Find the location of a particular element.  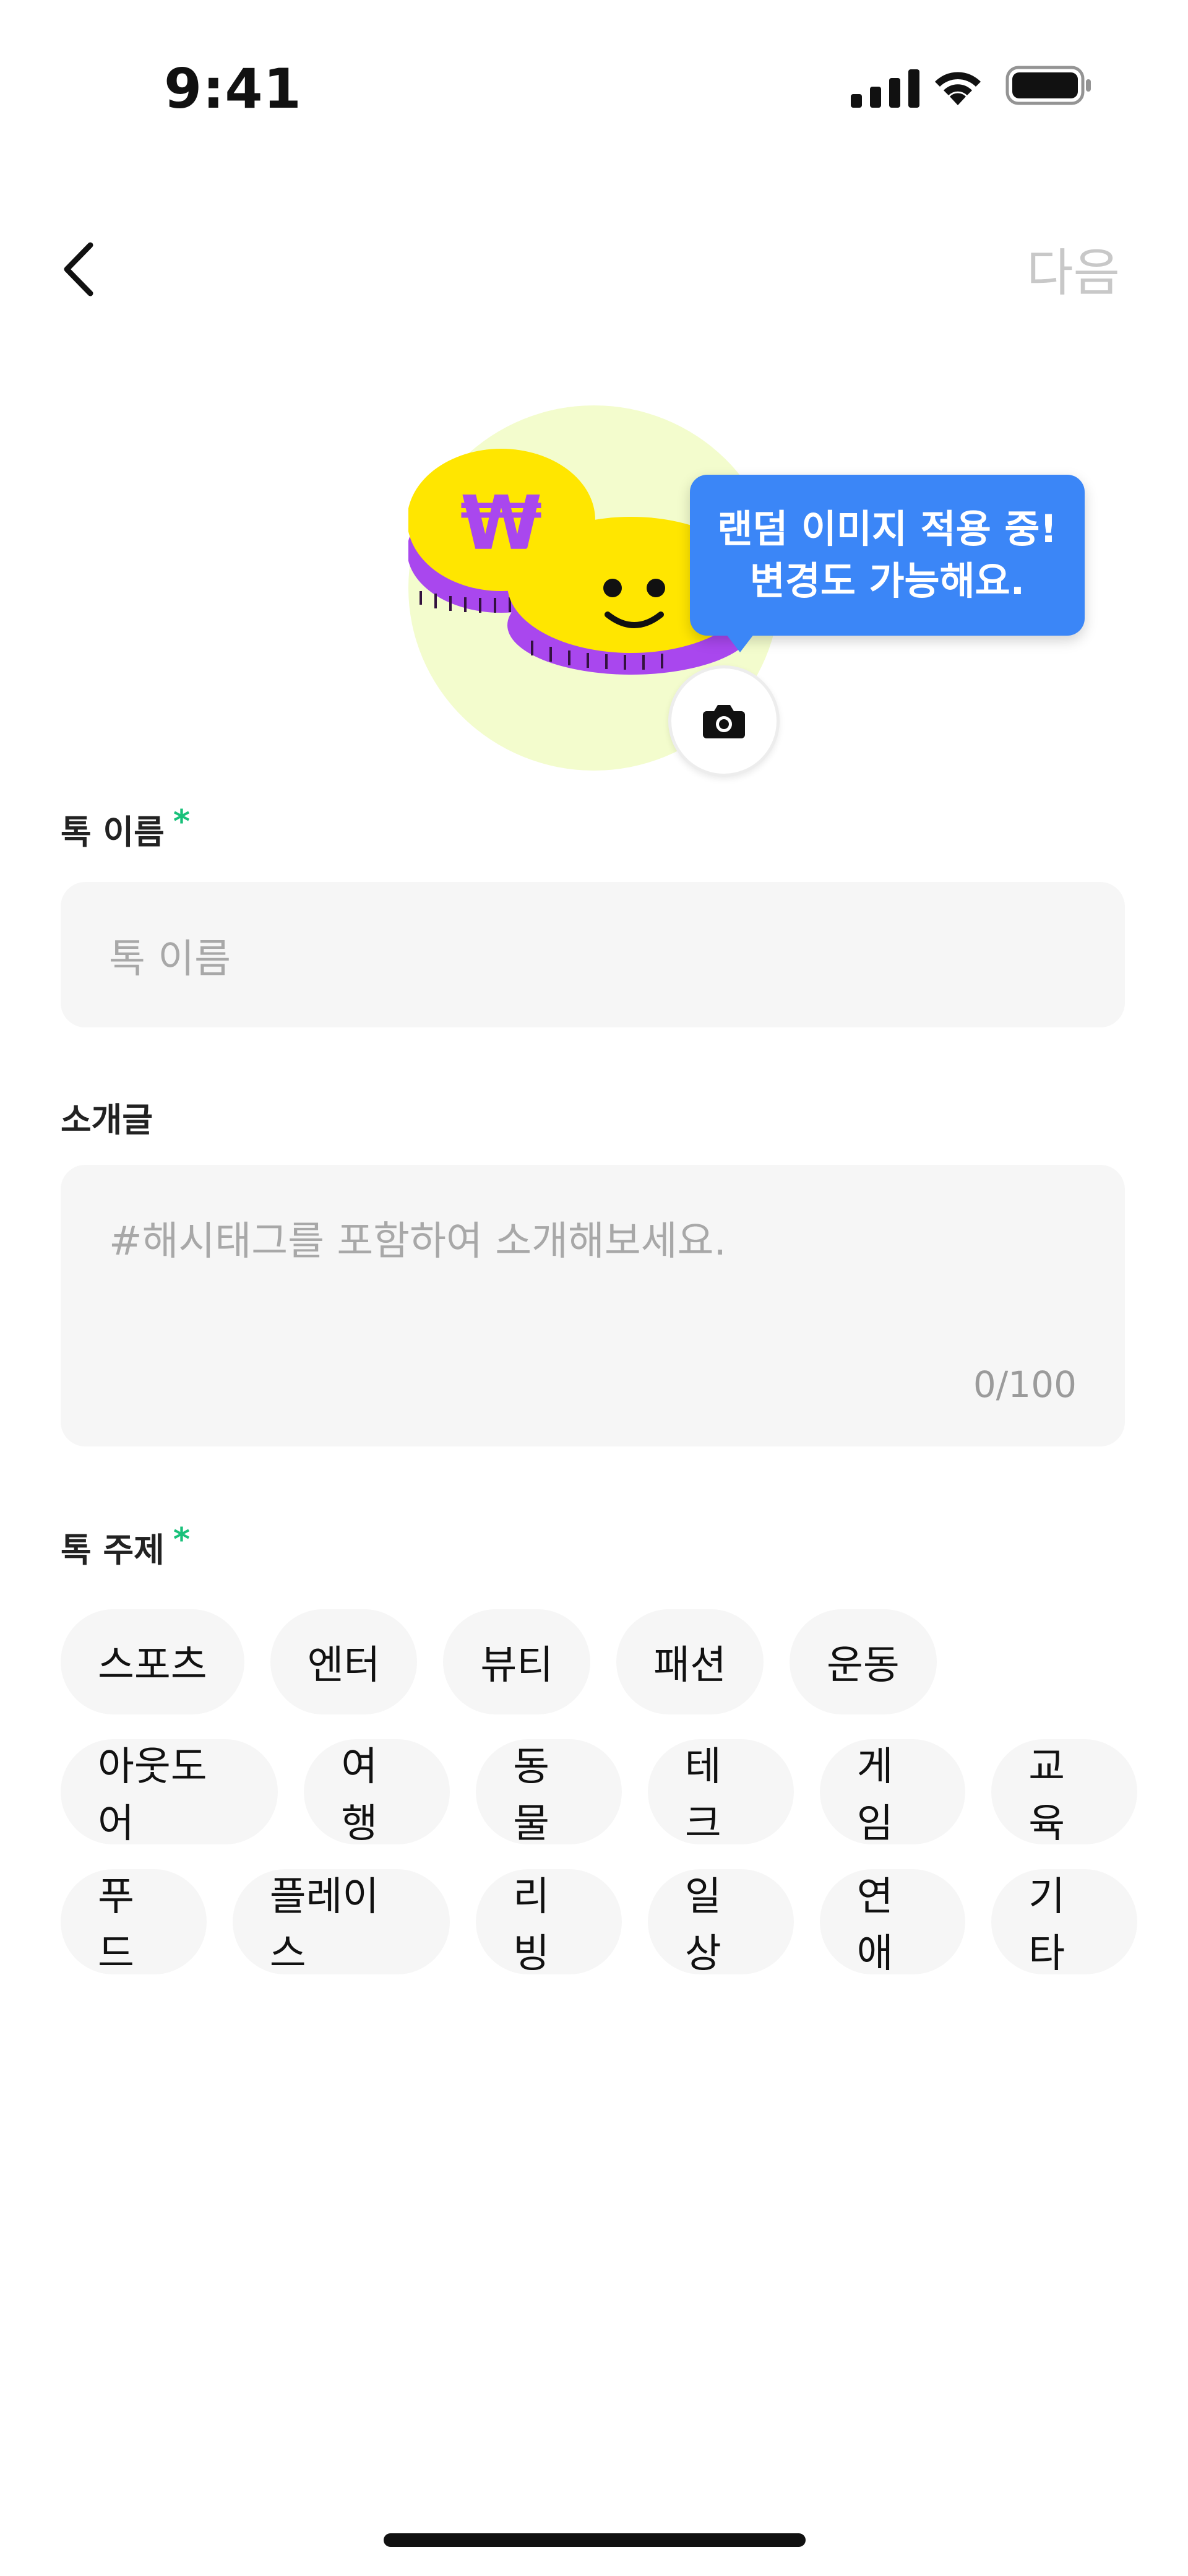

talk-name-label: 톡 이름 * is located at coordinates (126, 827).